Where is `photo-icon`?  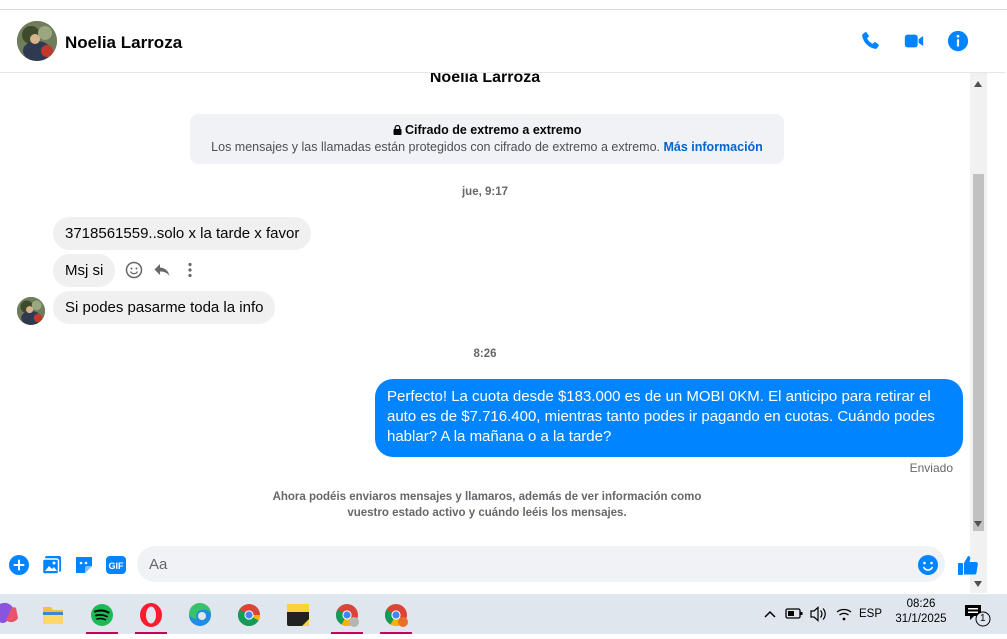
photo-icon is located at coordinates (52, 565).